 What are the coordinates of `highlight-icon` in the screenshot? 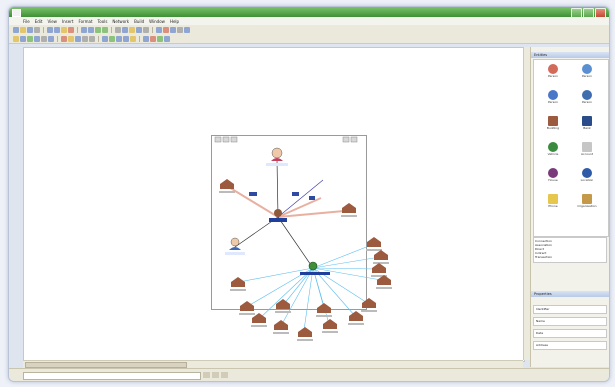 It's located at (166, 29).